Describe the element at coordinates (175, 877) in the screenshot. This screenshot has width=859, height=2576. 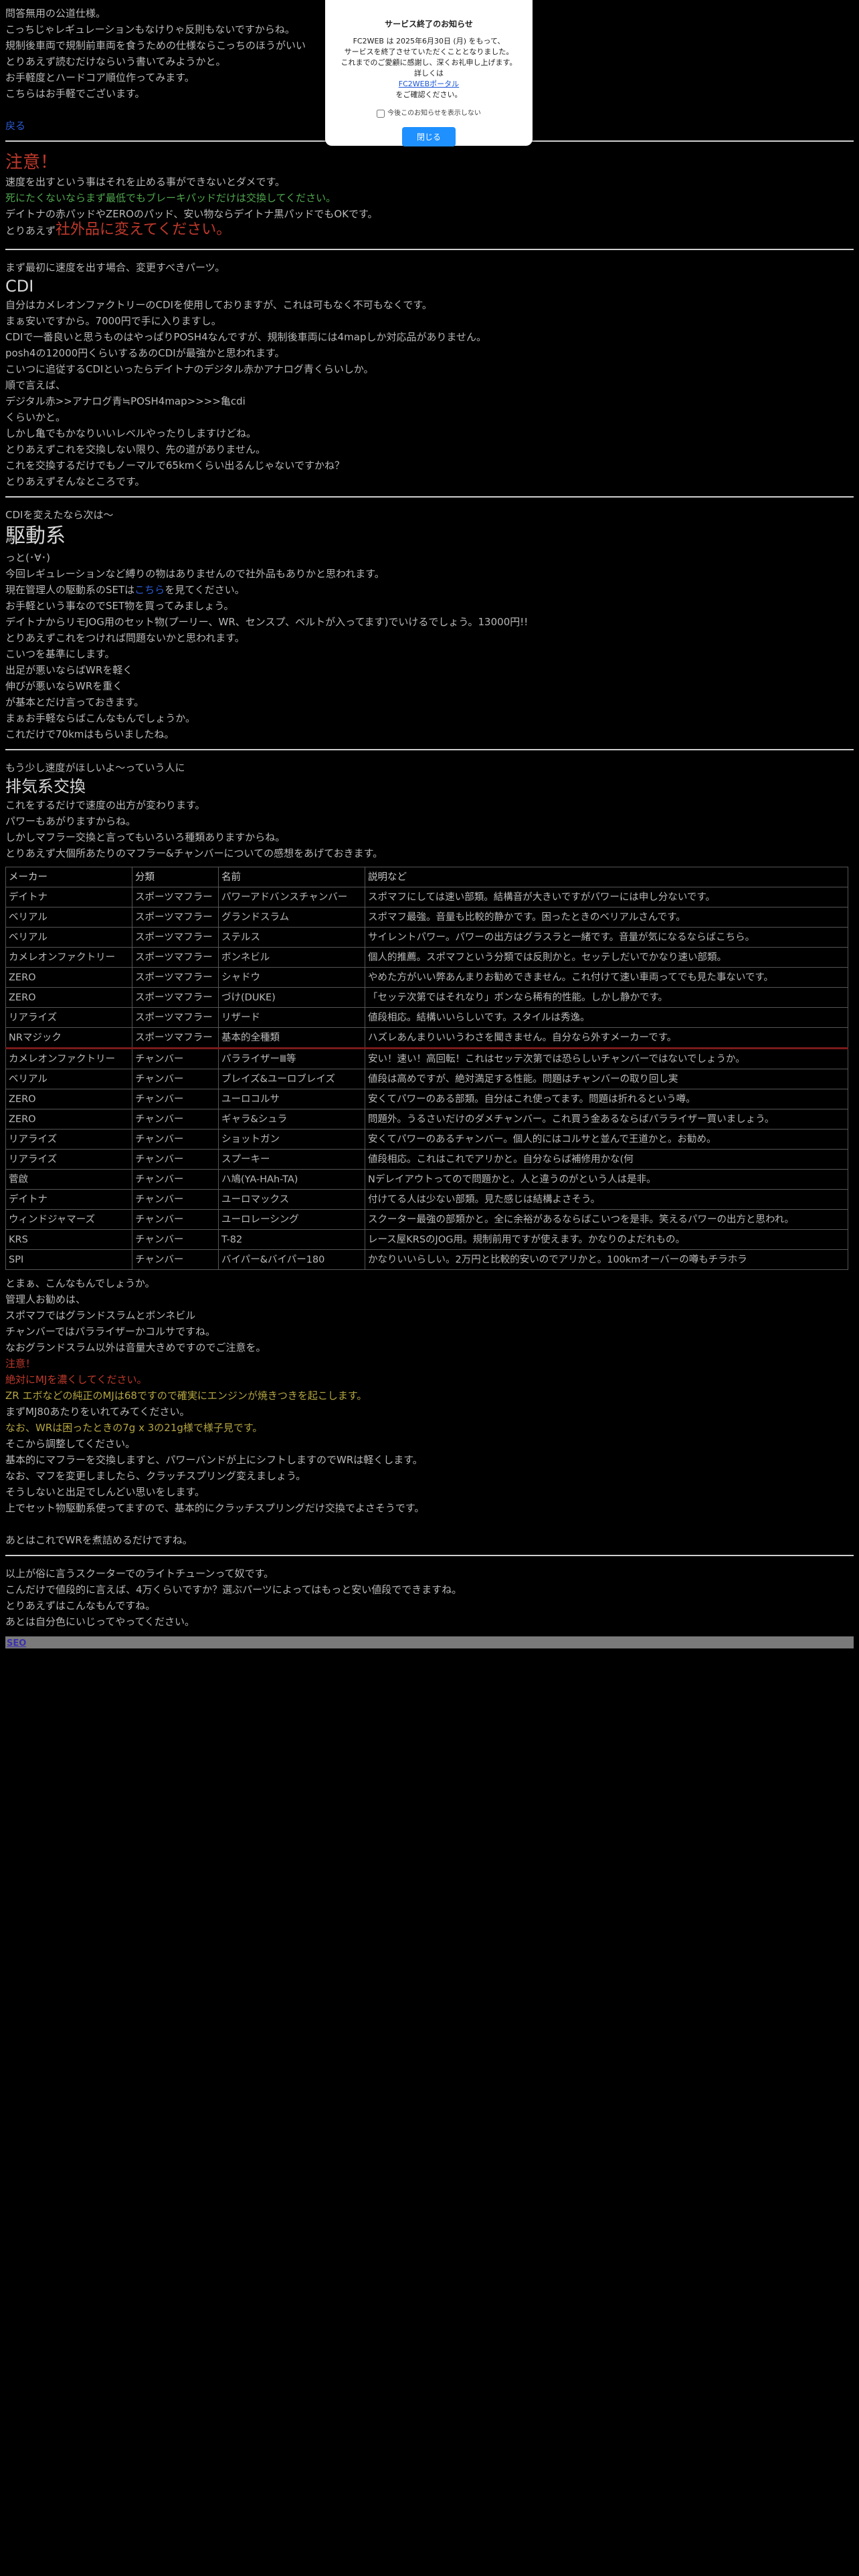
I see `column-header-category: 分類` at that location.